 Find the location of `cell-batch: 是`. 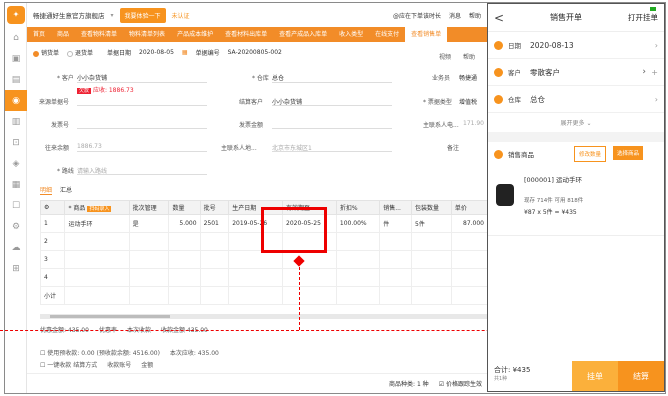

cell-batch: 是 is located at coordinates (149, 223).